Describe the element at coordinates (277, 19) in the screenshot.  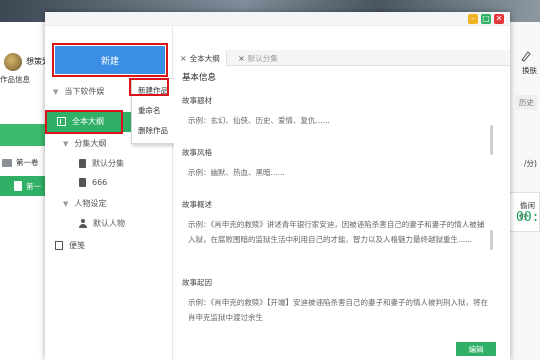
I see `dialog-titlebar` at that location.